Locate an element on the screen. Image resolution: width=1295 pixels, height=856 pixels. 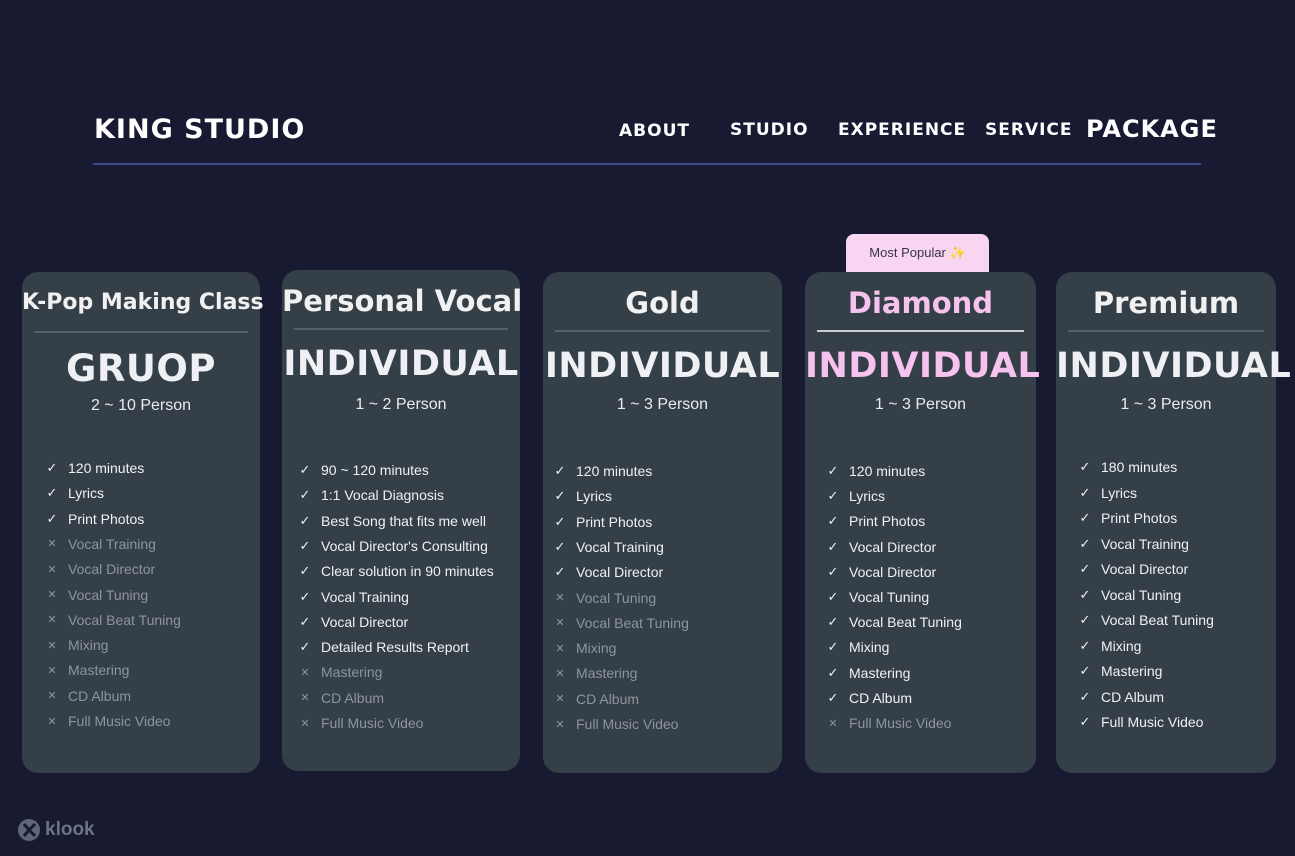
feature-item: ✓ Vocal Director's Consulting is located at coordinates (390, 546).